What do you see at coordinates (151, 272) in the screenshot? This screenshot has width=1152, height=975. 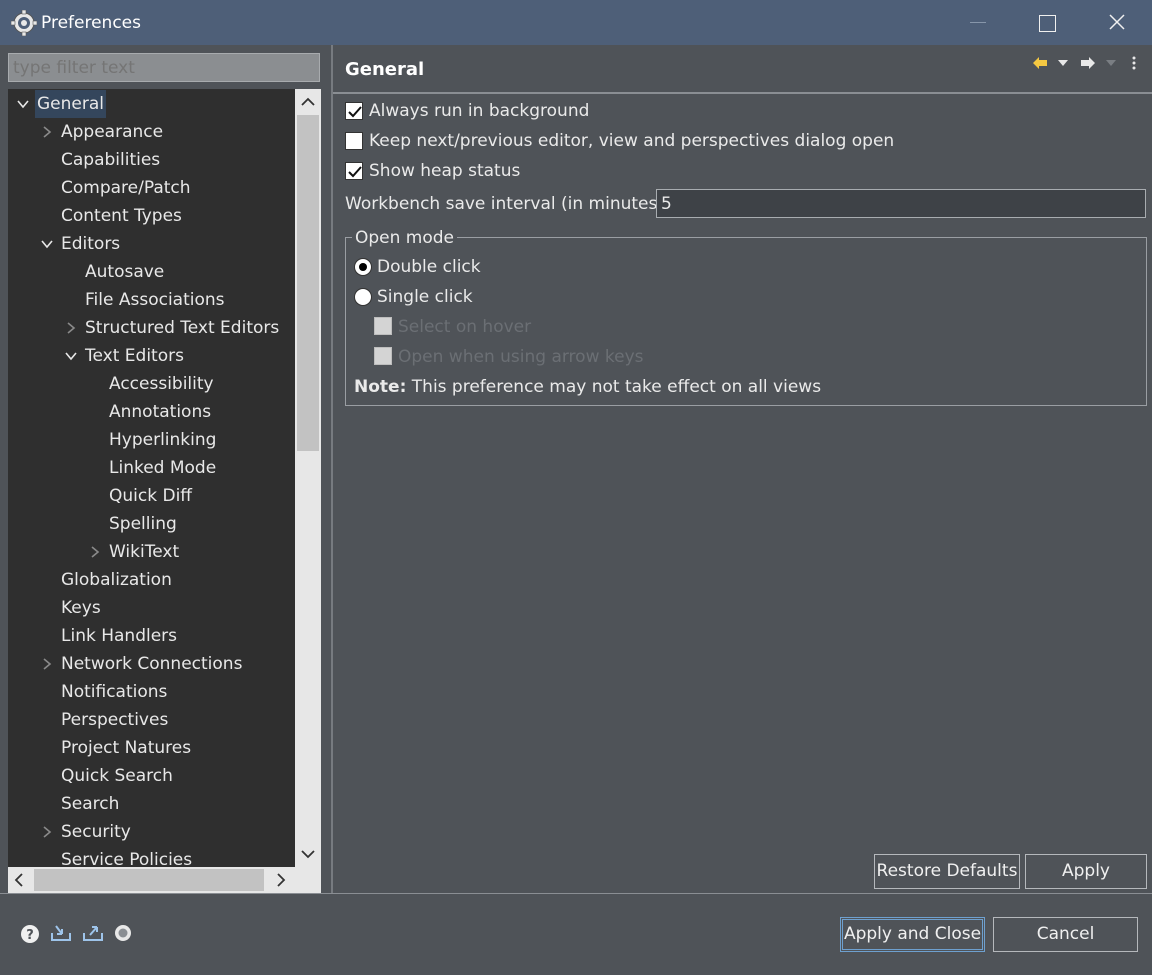 I see `tree-item: Autosave` at bounding box center [151, 272].